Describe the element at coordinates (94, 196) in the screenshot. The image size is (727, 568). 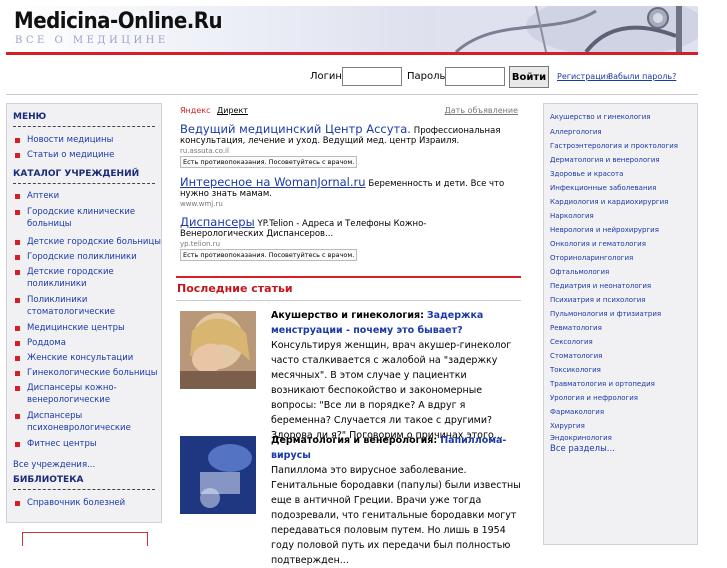
I see `catalog-item: Аптеки` at that location.